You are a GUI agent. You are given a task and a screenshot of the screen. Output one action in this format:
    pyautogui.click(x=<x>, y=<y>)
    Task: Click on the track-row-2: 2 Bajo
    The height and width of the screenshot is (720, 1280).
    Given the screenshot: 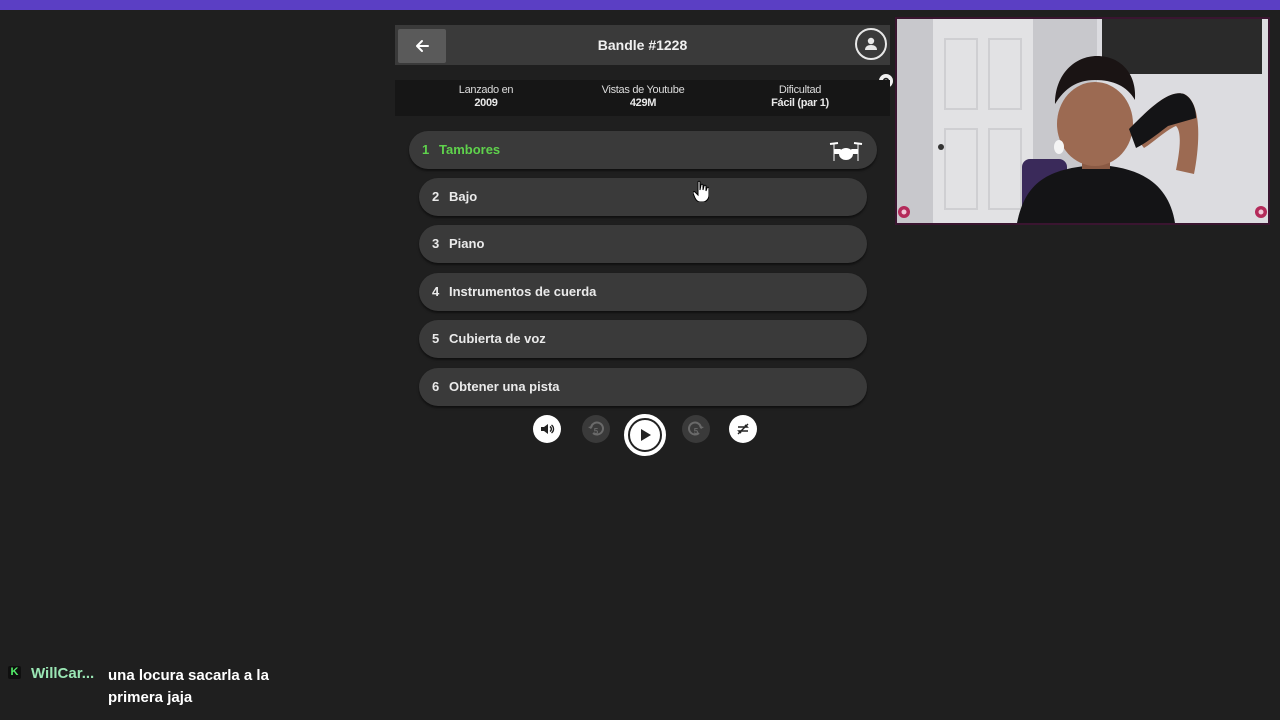 What is the action you would take?
    pyautogui.click(x=643, y=197)
    